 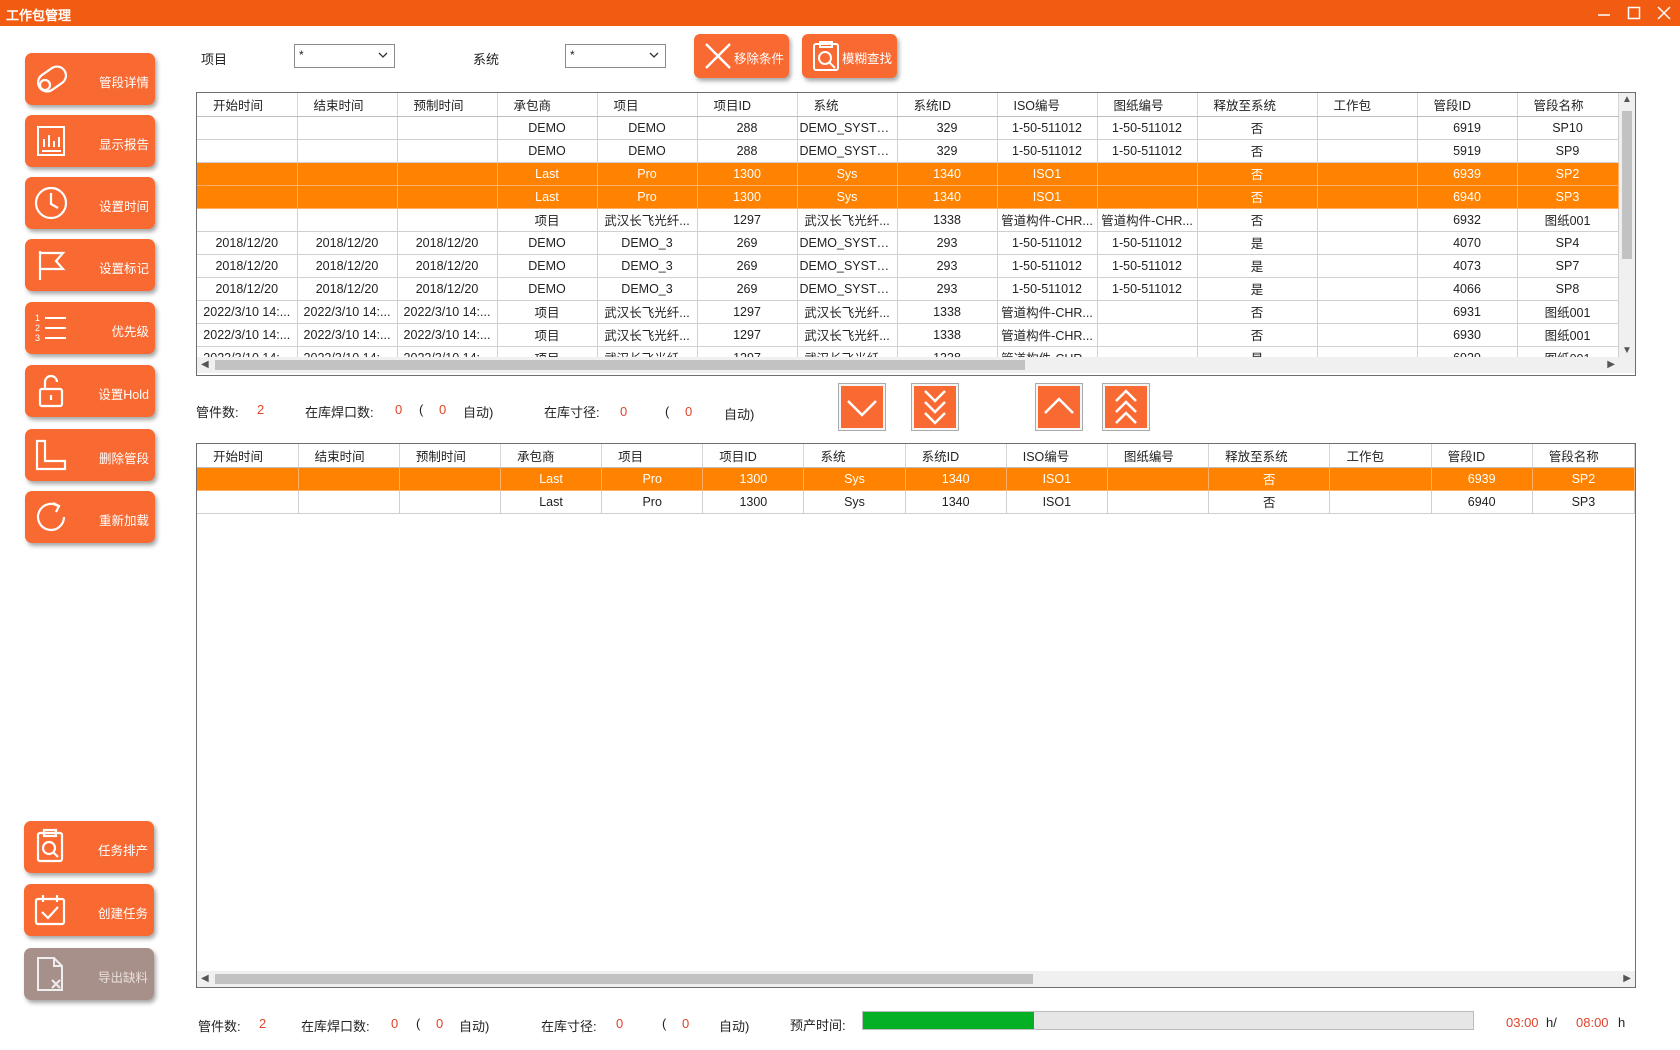 What do you see at coordinates (123, 521) in the screenshot?
I see `sidebar-label: 重新加载` at bounding box center [123, 521].